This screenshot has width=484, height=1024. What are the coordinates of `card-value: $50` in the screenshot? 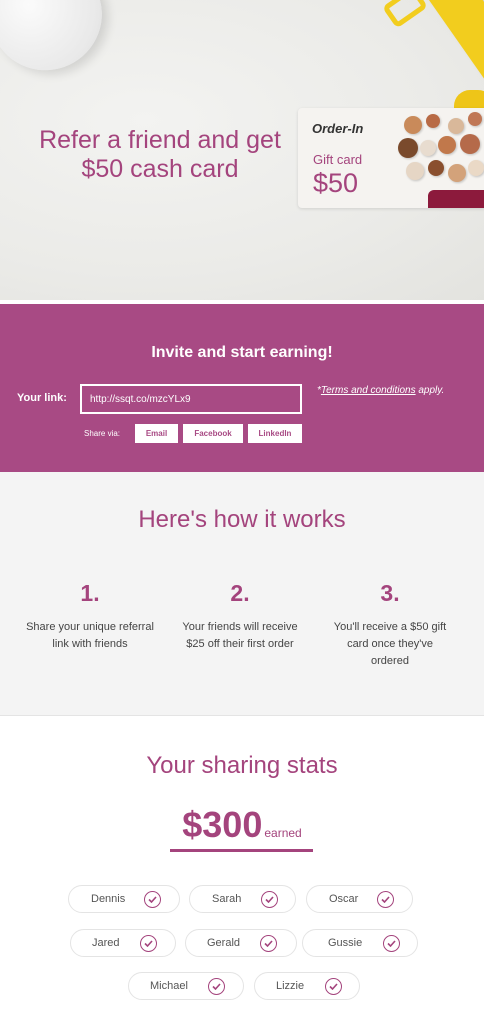 It's located at (336, 183).